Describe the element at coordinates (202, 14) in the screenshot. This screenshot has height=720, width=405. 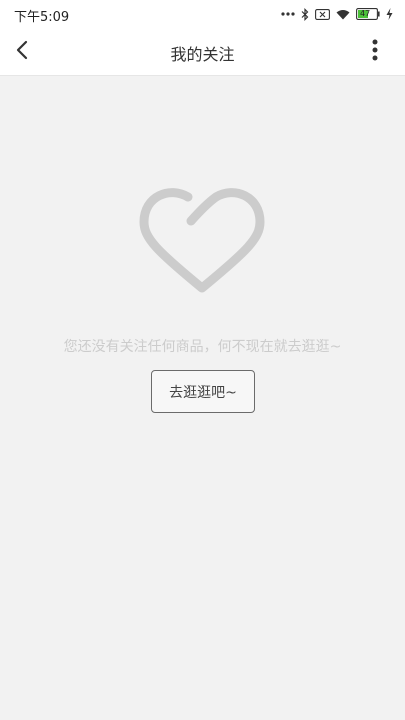
I see `status-bar: 下午5:09 47` at that location.